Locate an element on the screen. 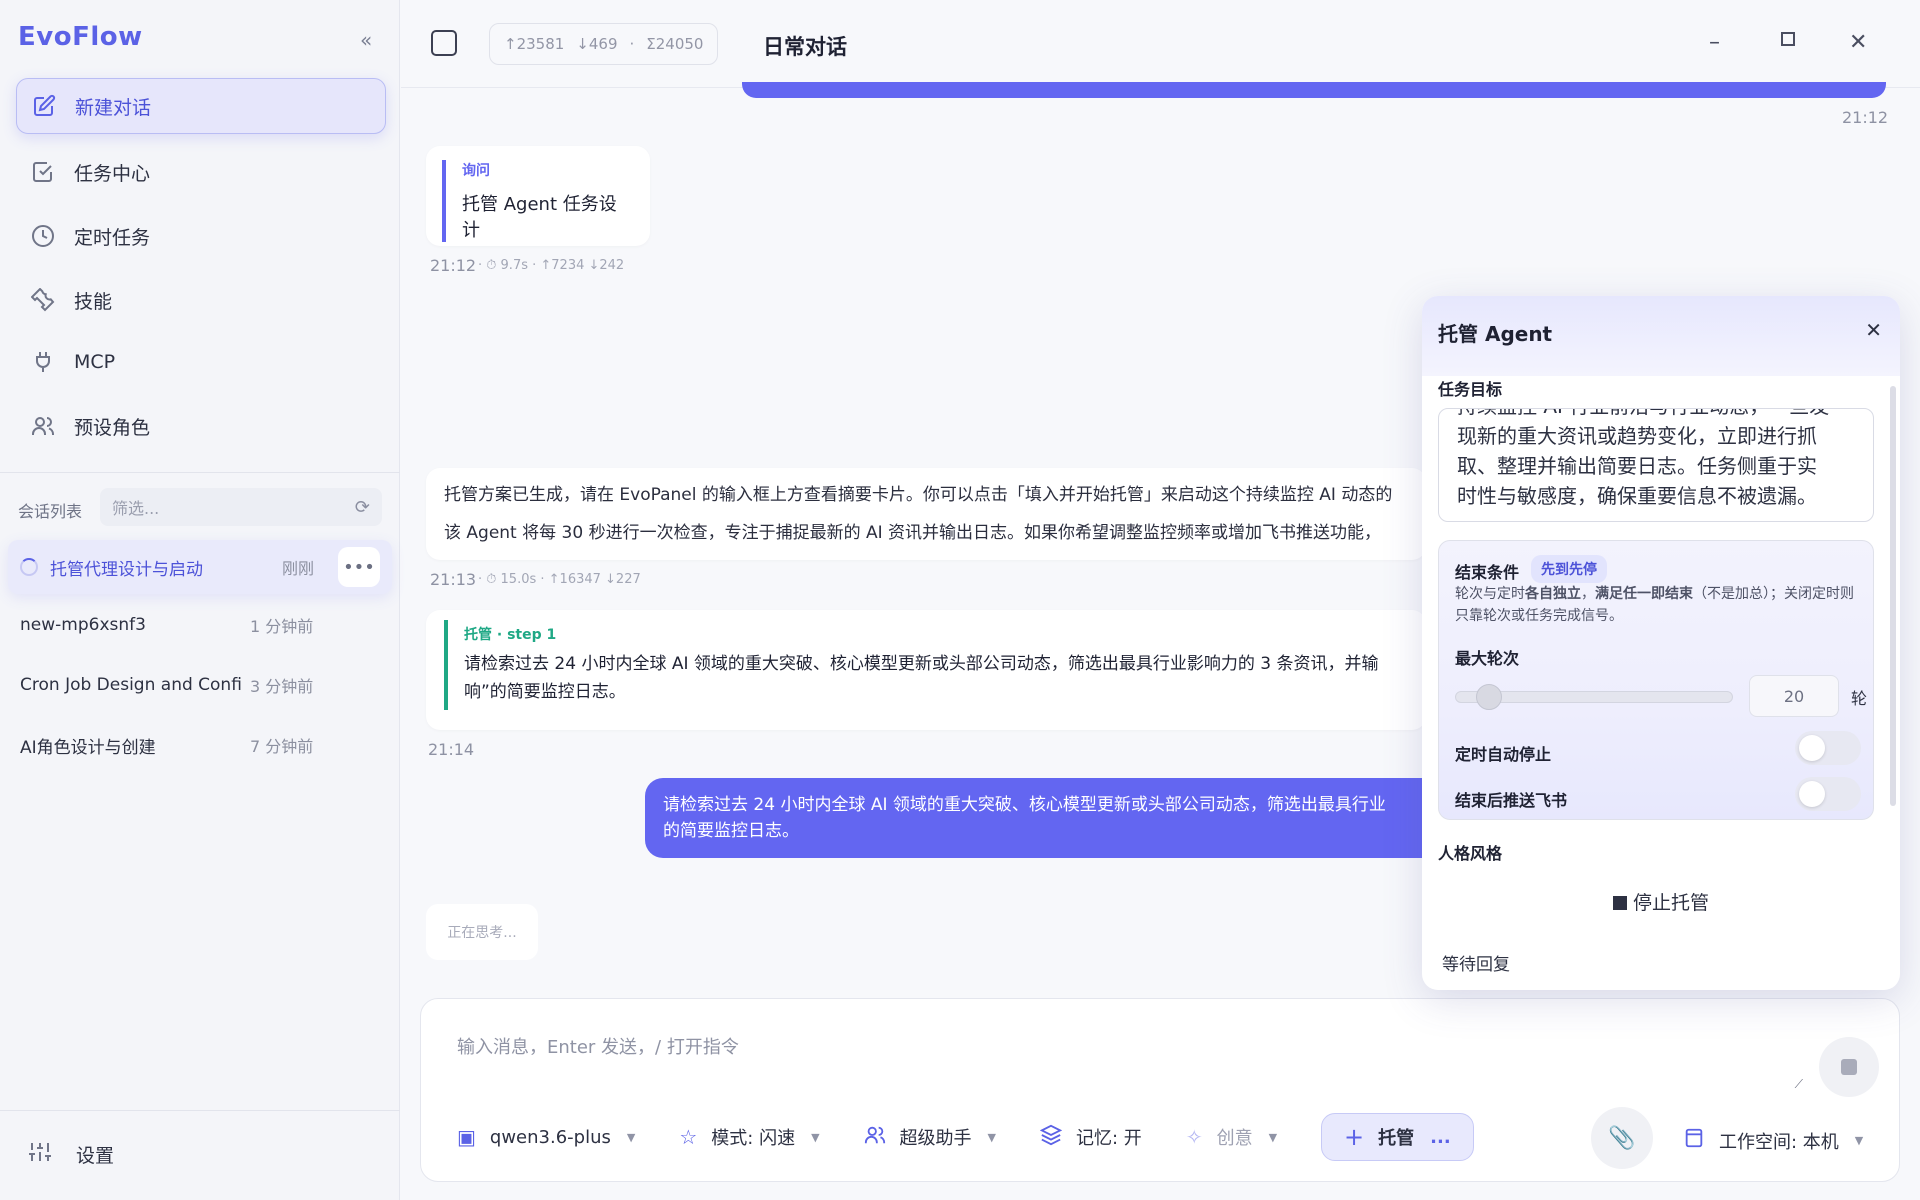  settings-button: 设置 is located at coordinates (71, 1154).